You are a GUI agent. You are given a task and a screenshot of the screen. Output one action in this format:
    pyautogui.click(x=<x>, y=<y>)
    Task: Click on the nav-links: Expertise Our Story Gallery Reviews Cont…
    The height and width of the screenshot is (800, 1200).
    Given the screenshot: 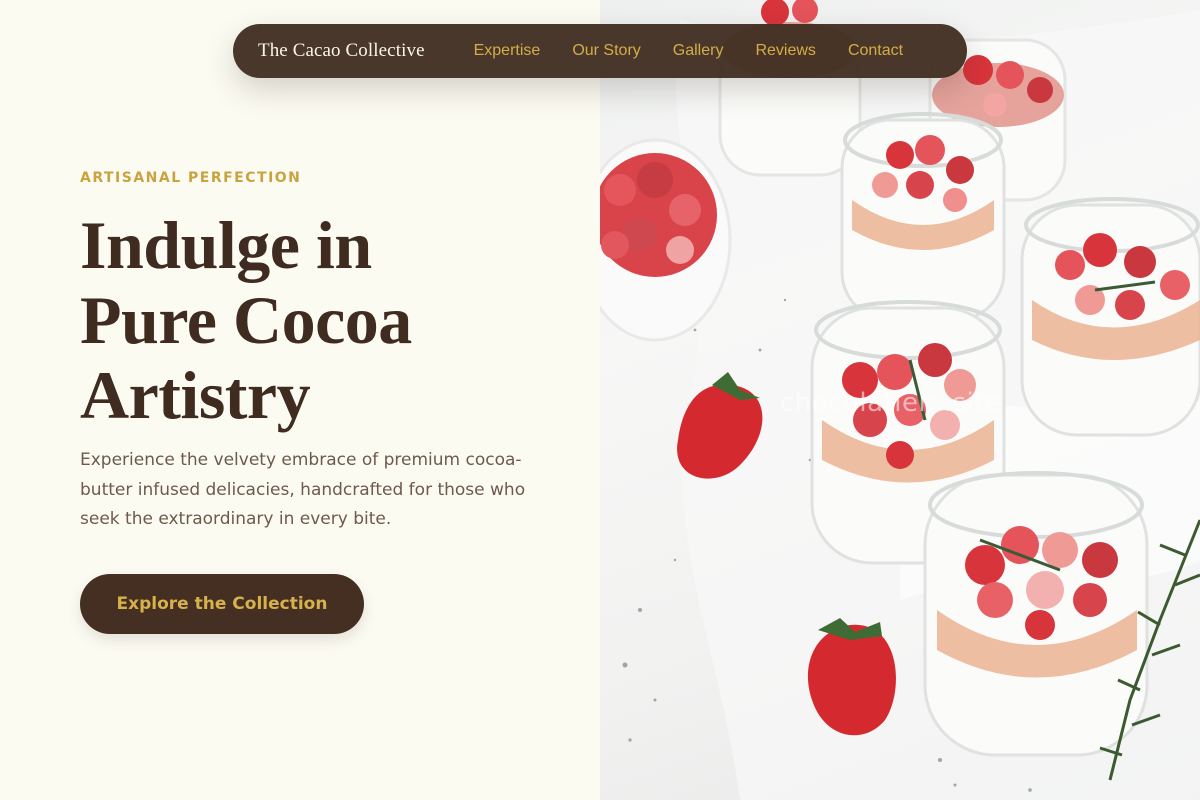 What is the action you would take?
    pyautogui.click(x=688, y=51)
    